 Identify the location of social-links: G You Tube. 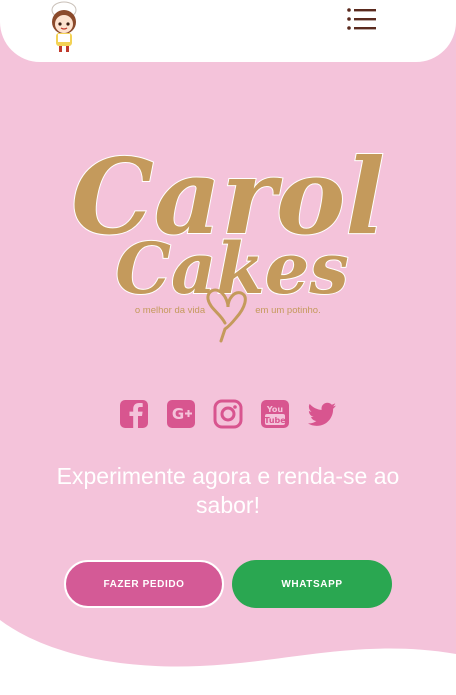
(228, 414).